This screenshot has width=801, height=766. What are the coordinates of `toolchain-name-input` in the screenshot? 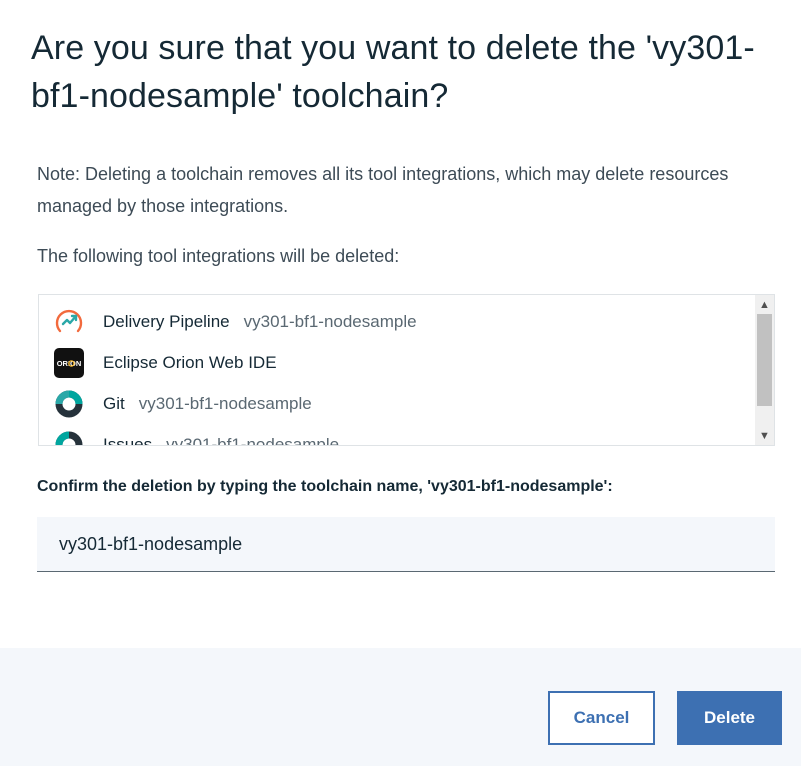 It's located at (406, 544).